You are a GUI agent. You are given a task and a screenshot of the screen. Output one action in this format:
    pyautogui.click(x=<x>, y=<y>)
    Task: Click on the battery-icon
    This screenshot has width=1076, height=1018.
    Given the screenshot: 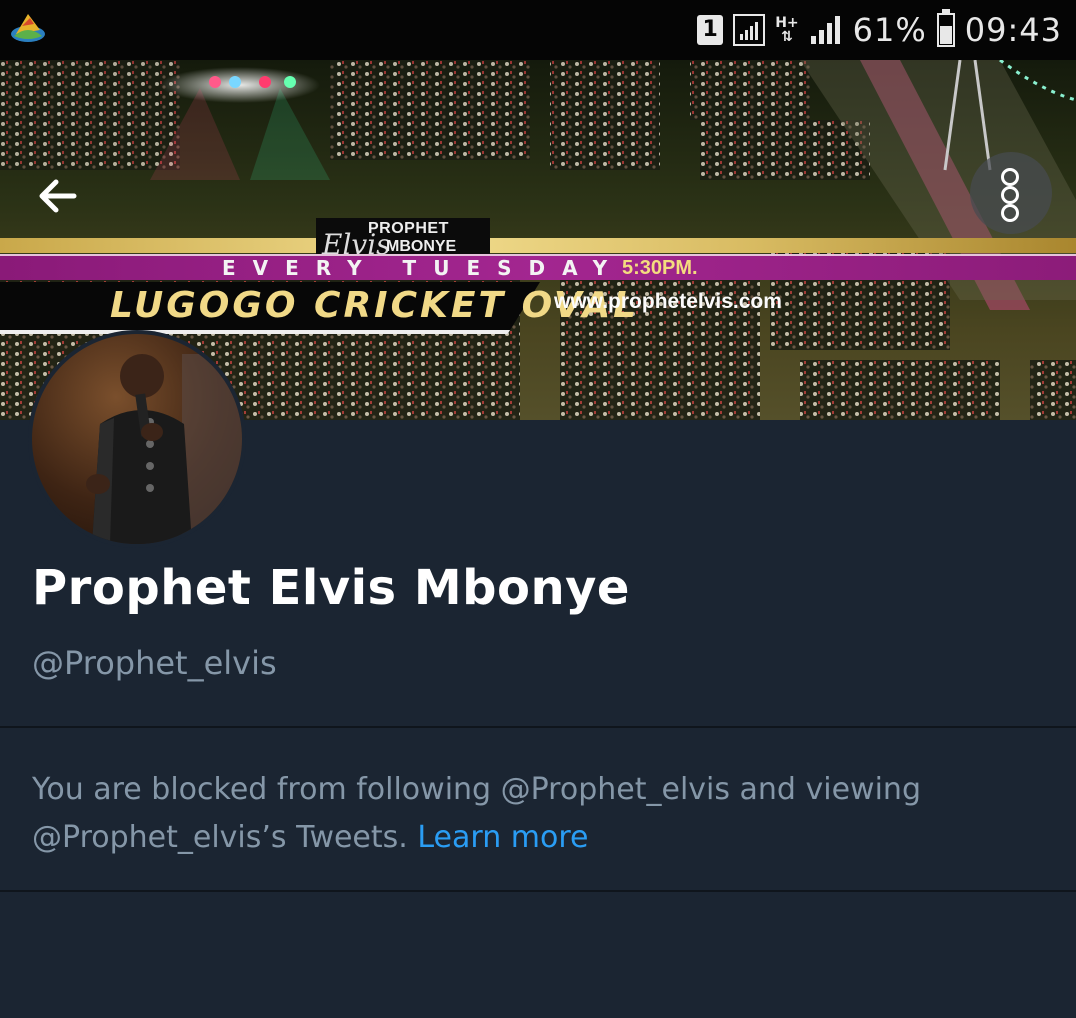 What is the action you would take?
    pyautogui.click(x=945, y=28)
    